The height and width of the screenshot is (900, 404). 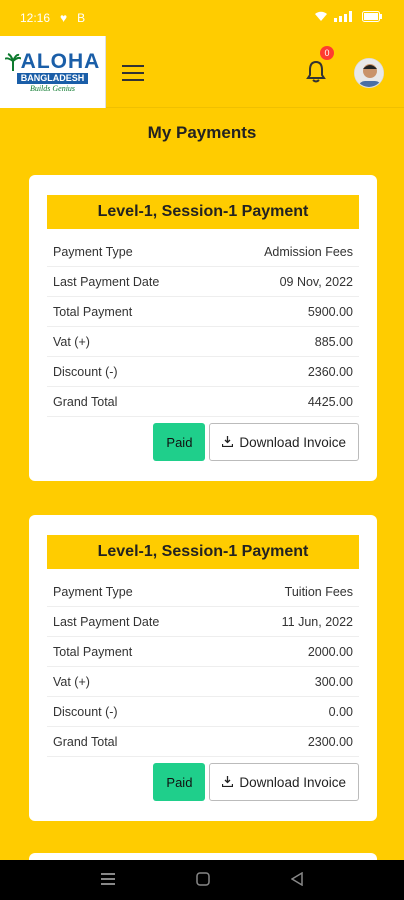 I want to click on row-value: 2300.00, so click(x=330, y=741).